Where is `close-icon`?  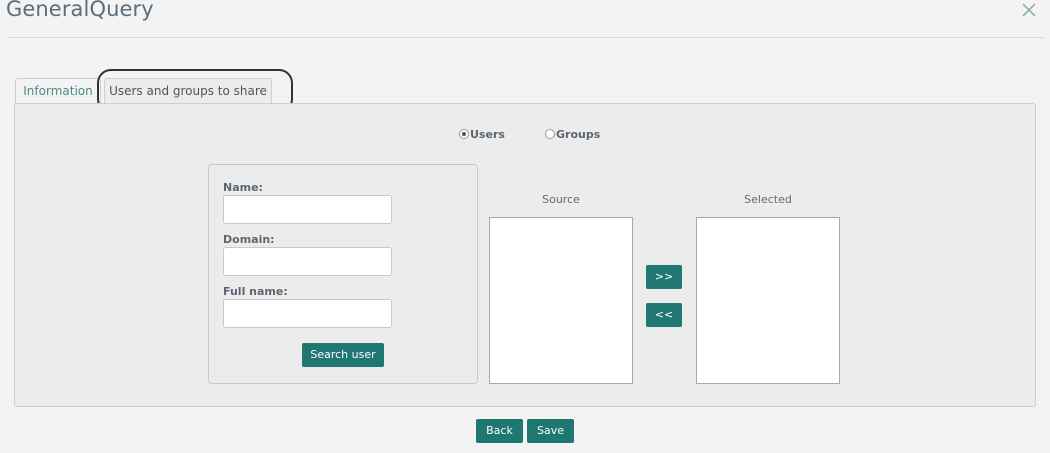 close-icon is located at coordinates (1029, 10).